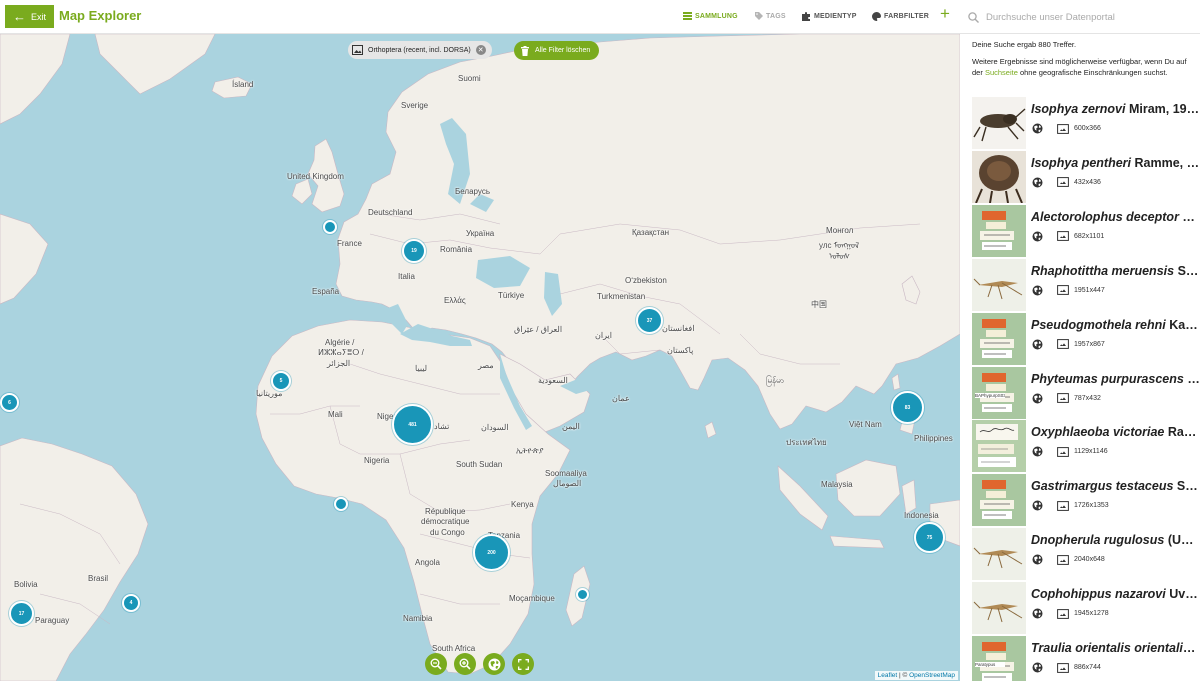 This screenshot has width=1200, height=681. Describe the element at coordinates (999, 658) in the screenshot. I see `result-thumbnail: Paratypus` at that location.